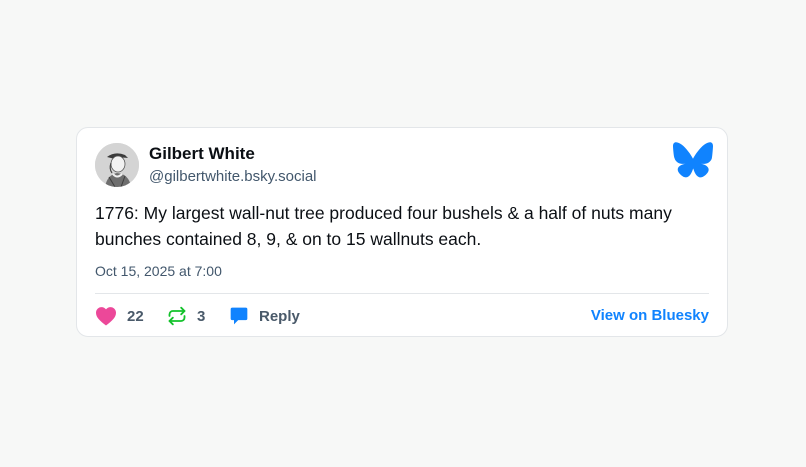  What do you see at coordinates (650, 315) in the screenshot?
I see `view-on-bluesky-link: View on Bluesky` at bounding box center [650, 315].